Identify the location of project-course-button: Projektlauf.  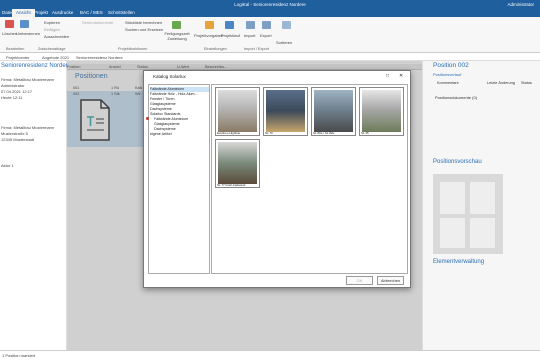
(230, 35).